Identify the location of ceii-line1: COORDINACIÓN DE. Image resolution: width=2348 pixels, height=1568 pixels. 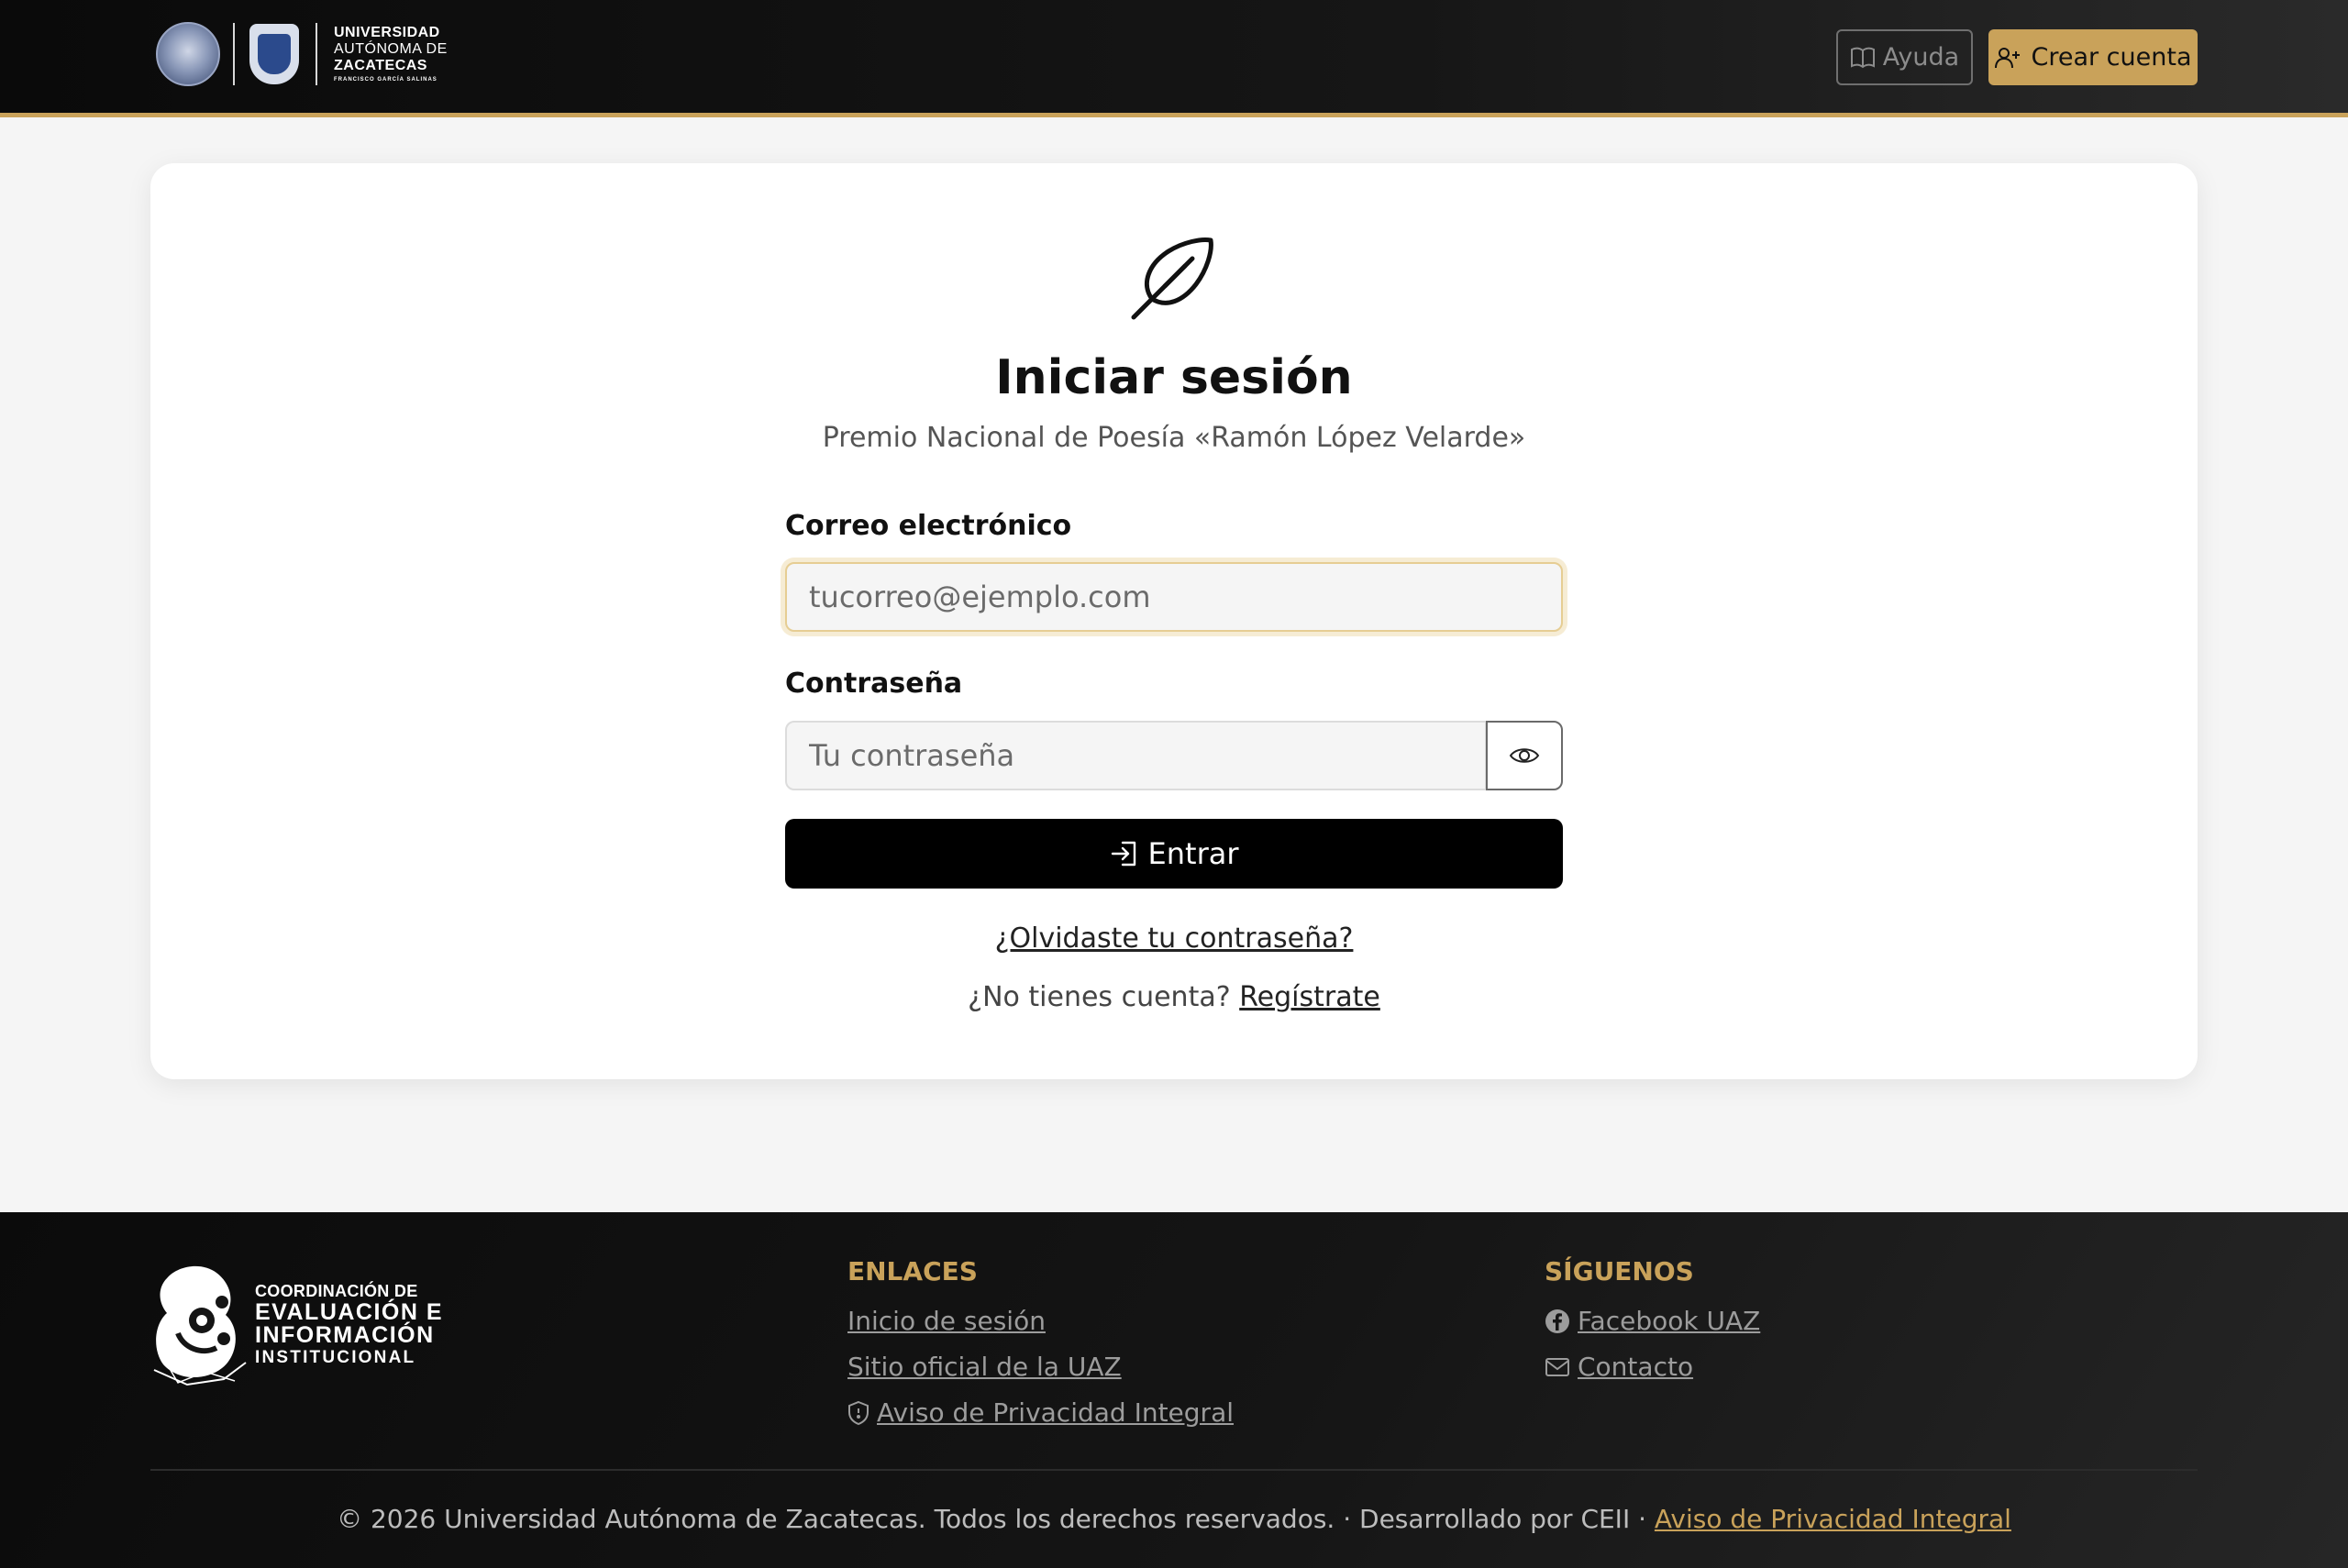
(336, 1290).